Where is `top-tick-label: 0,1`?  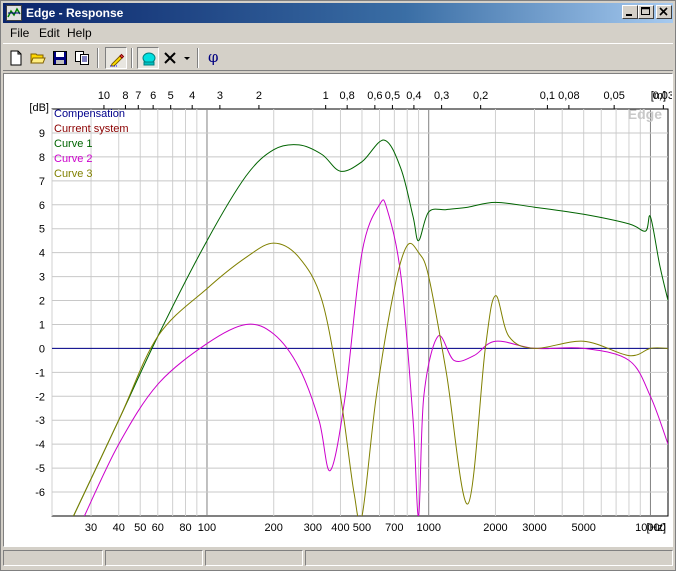 top-tick-label: 0,1 is located at coordinates (547, 96).